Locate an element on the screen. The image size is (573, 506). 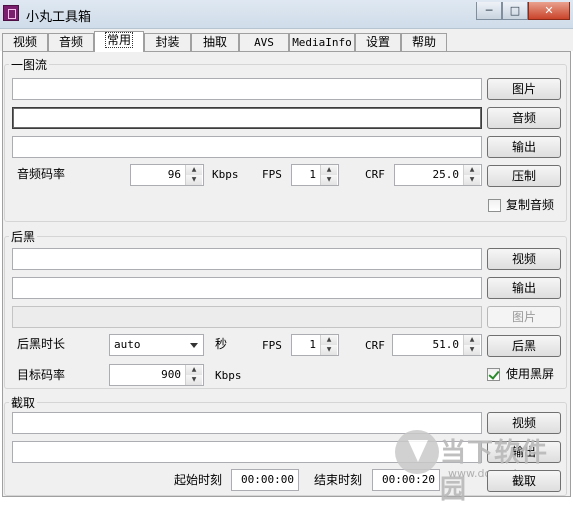
minimize-button: ─ is located at coordinates (489, 11).